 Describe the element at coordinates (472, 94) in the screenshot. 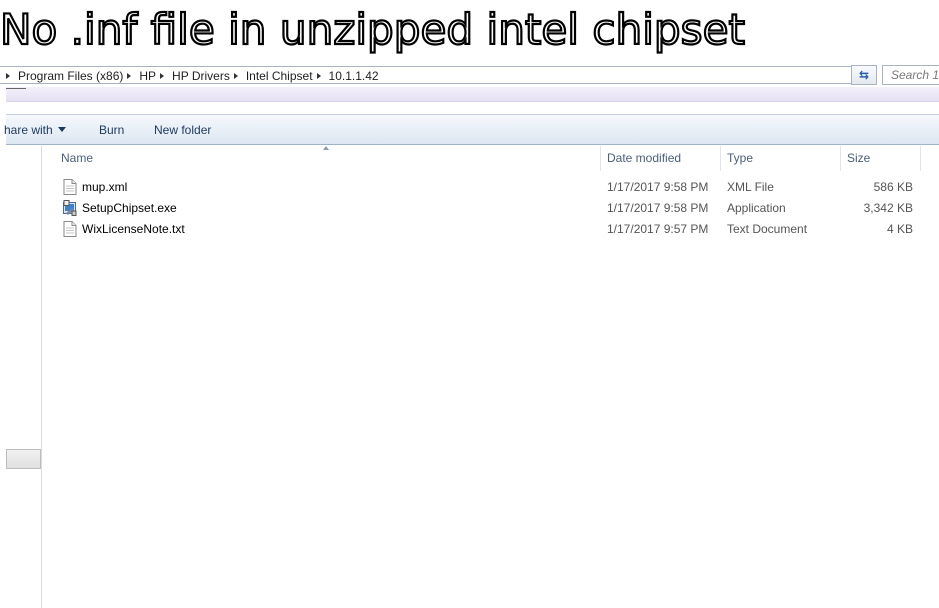

I see `menu-strip` at that location.